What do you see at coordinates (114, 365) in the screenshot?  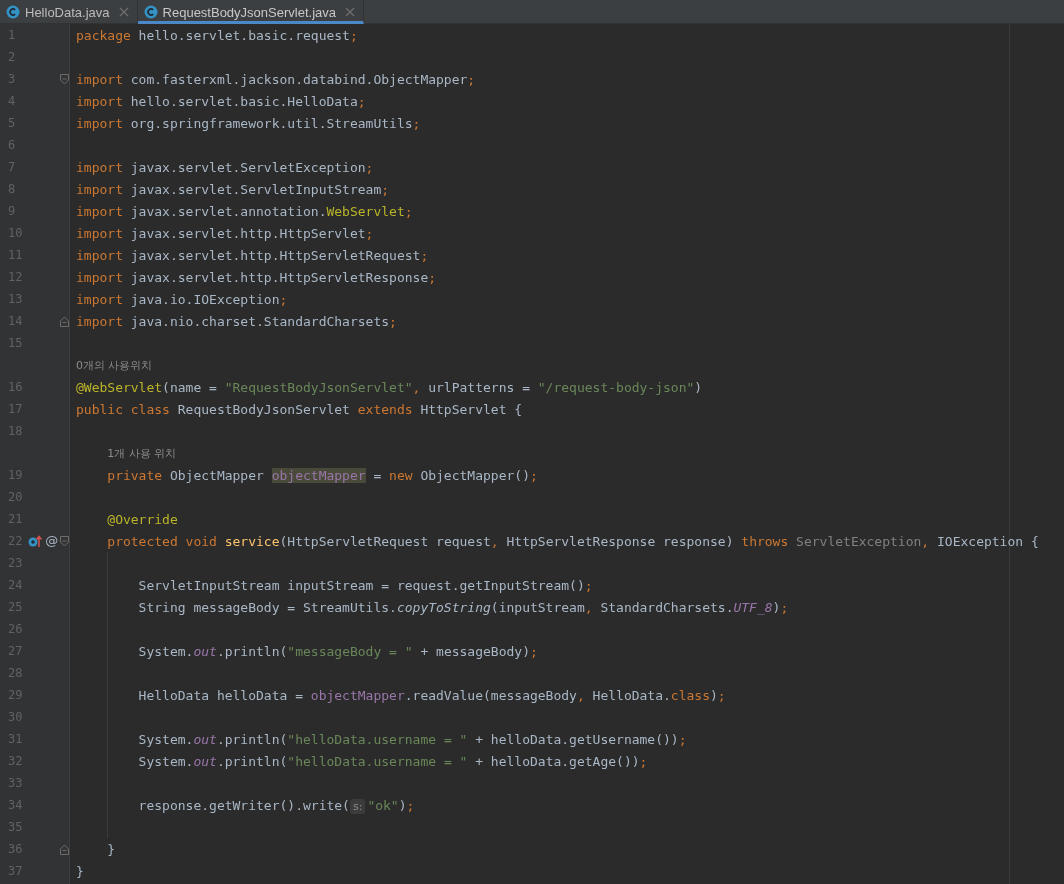 I see `usage-hint: 0개의 사용위치` at bounding box center [114, 365].